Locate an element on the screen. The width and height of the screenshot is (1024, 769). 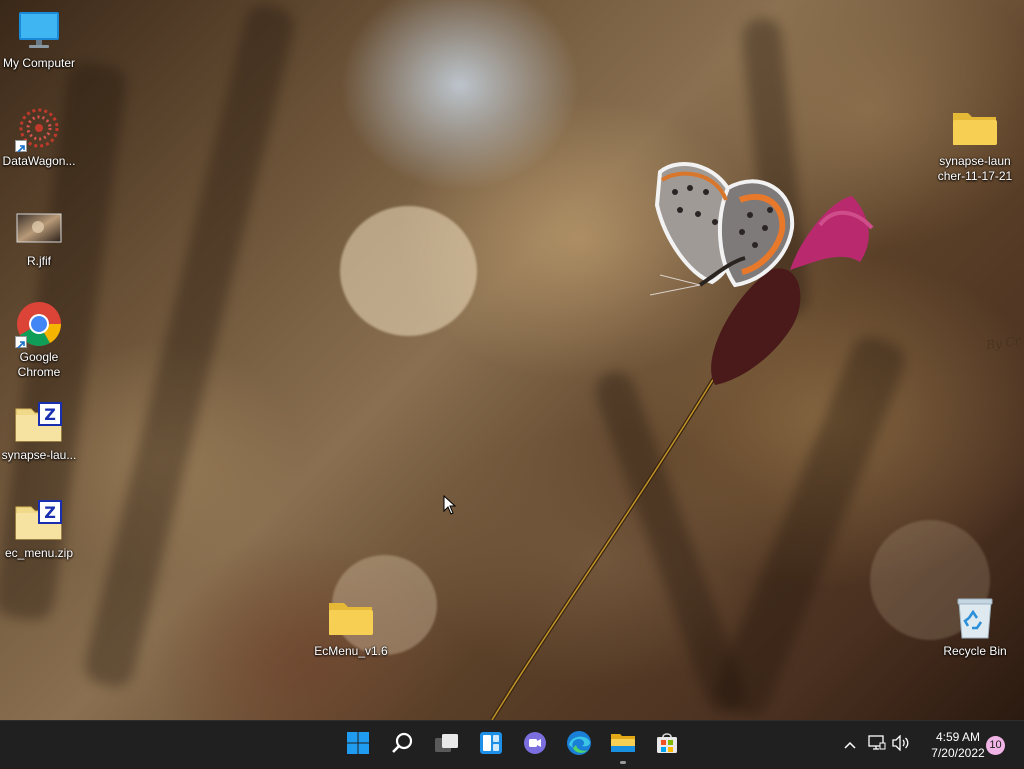
volume-button is located at coordinates (901, 745).